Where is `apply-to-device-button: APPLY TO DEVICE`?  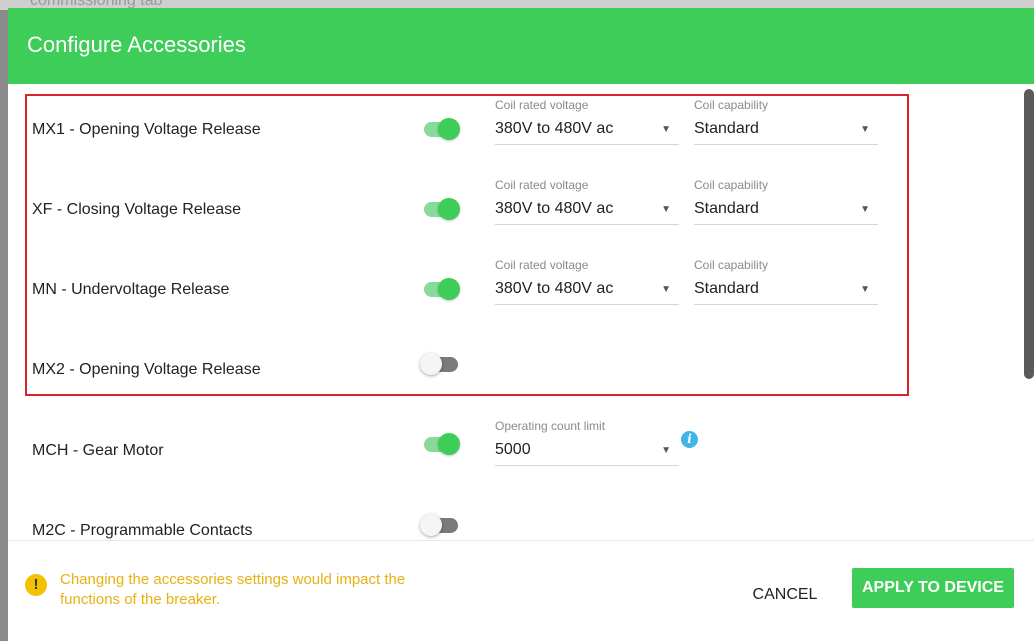 apply-to-device-button: APPLY TO DEVICE is located at coordinates (933, 588).